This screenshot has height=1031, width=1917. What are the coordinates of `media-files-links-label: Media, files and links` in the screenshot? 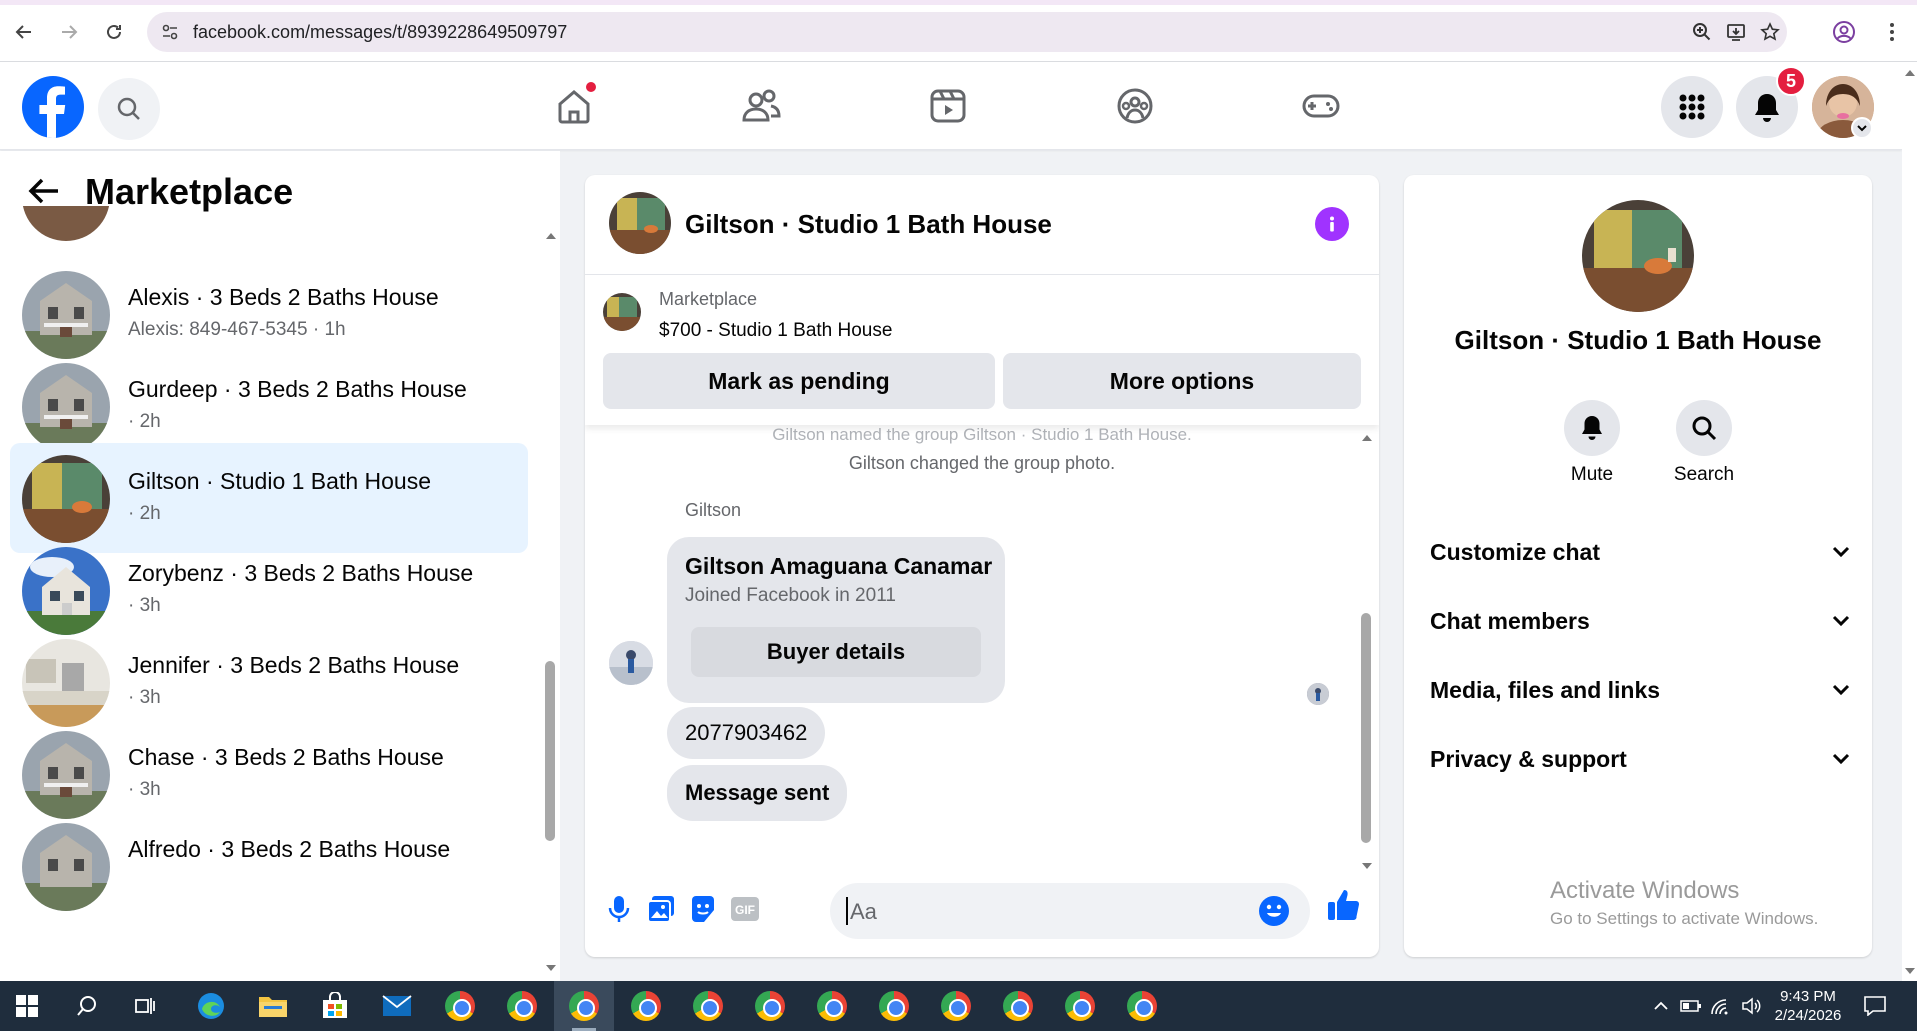 It's located at (1545, 689).